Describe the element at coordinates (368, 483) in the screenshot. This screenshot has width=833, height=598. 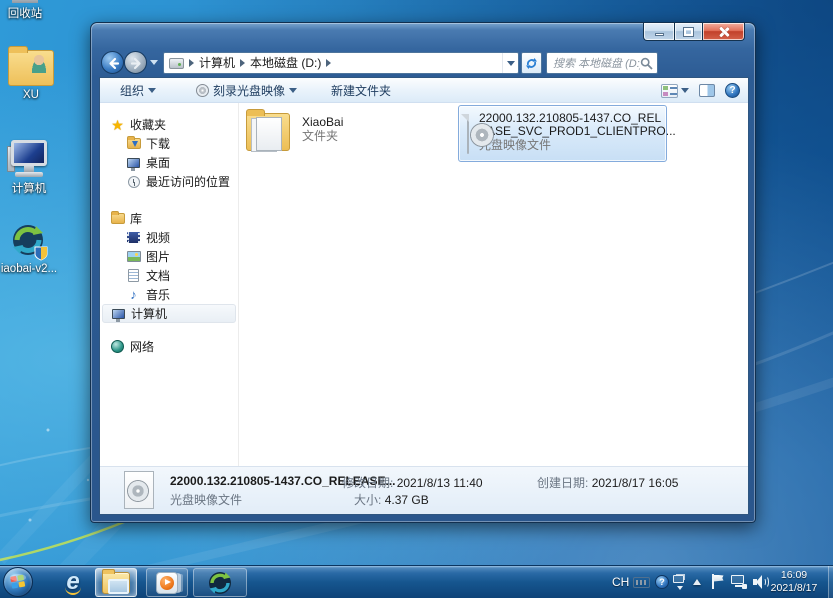
I see `modified-label: 修改日期:` at that location.